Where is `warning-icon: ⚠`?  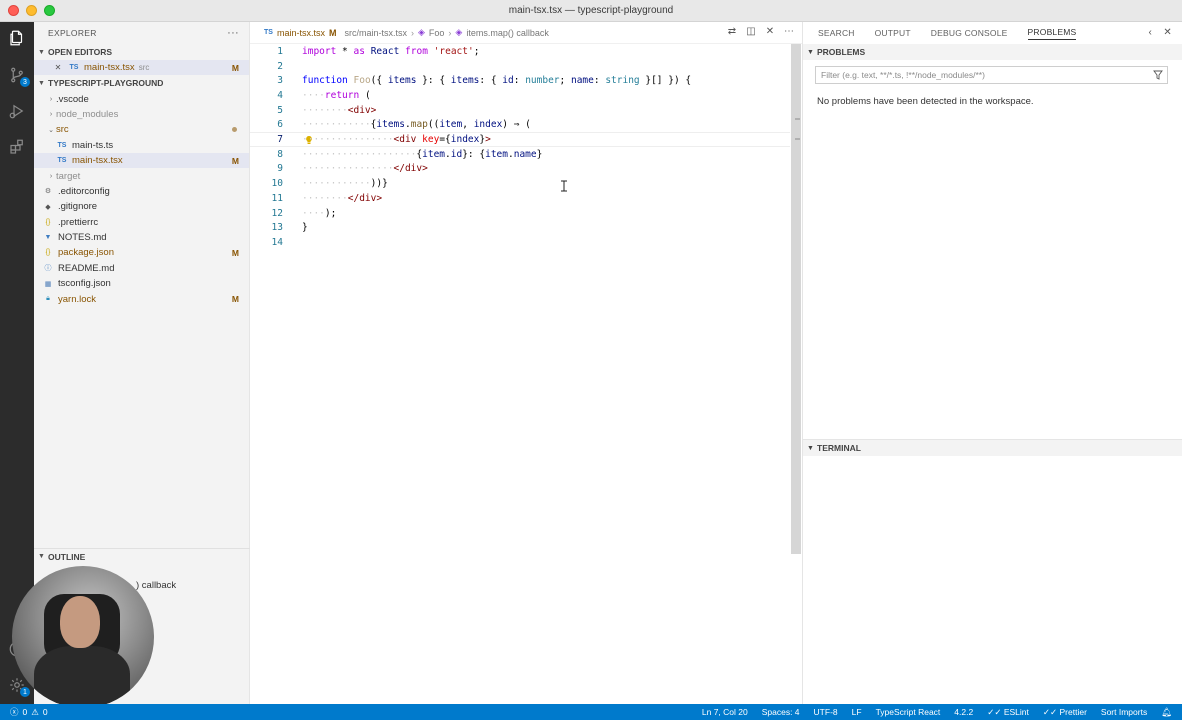 warning-icon: ⚠ is located at coordinates (35, 711).